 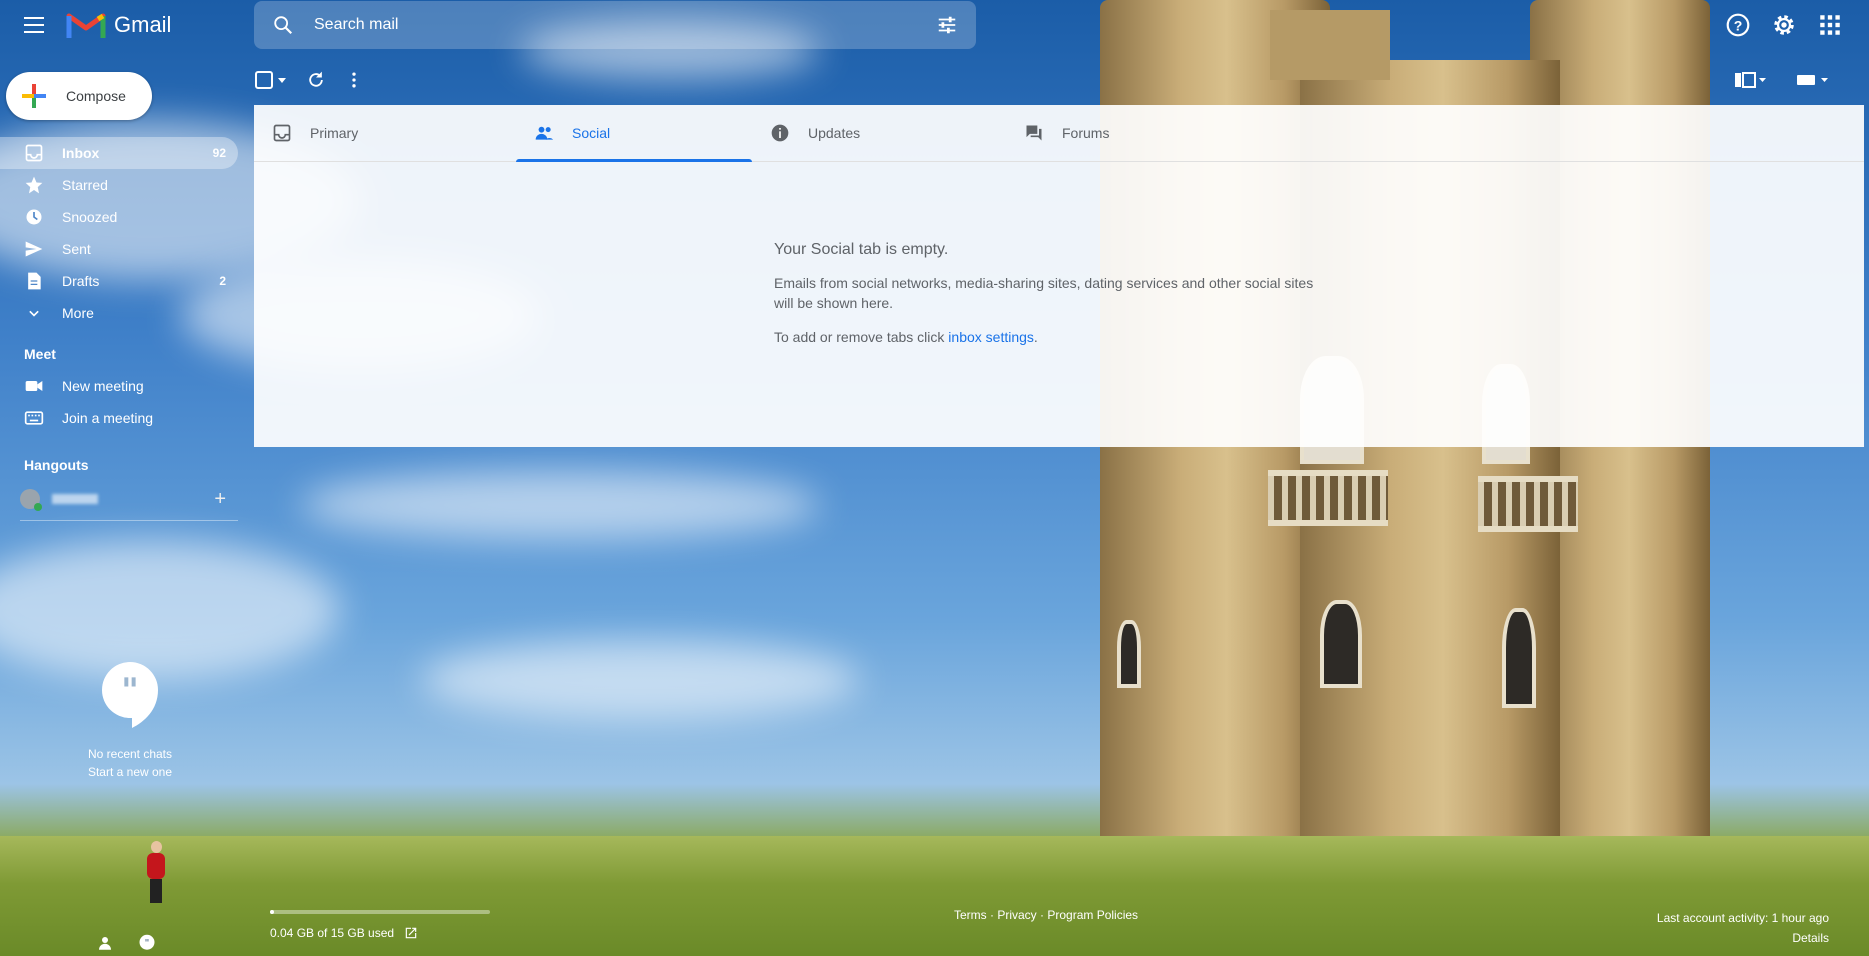 What do you see at coordinates (130, 754) in the screenshot?
I see `no-recent-chats-text: No recent chats` at bounding box center [130, 754].